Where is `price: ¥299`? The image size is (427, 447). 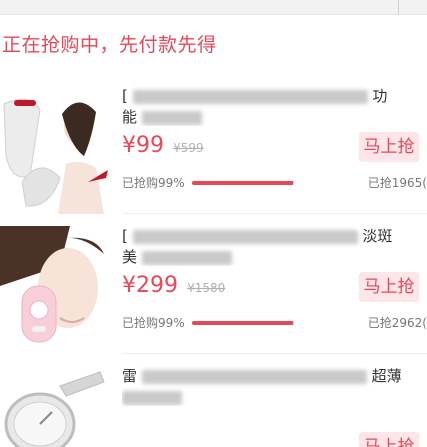 price: ¥299 is located at coordinates (150, 285).